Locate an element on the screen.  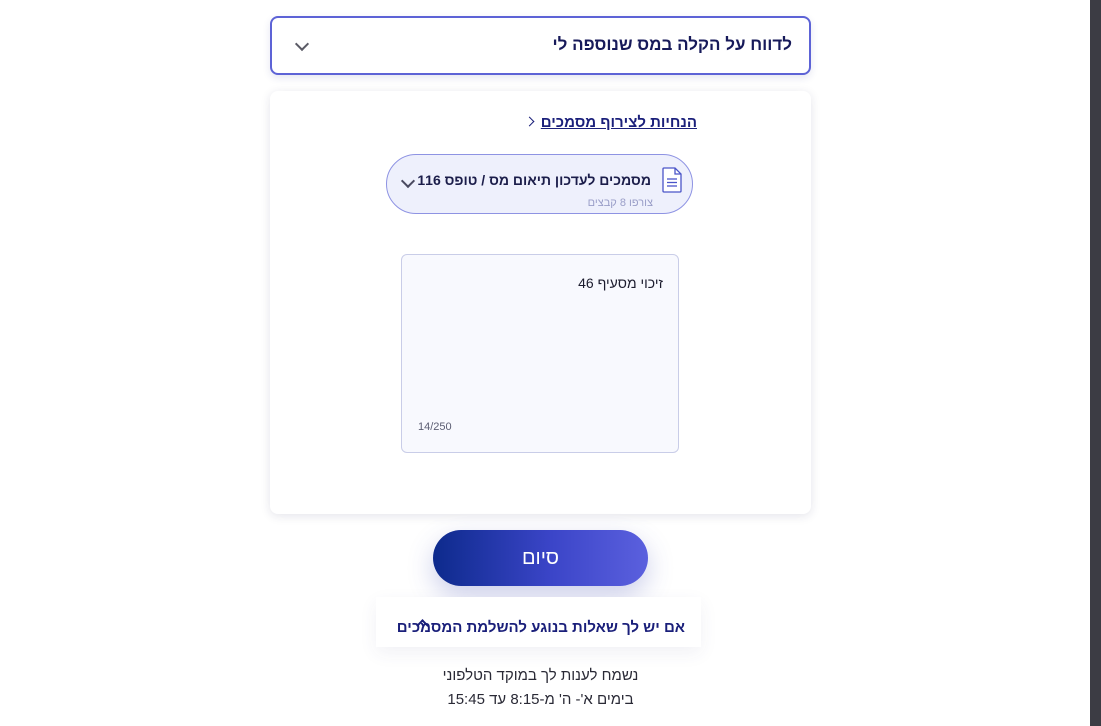
contact-hours: בימים א'- ה' מ-8:15 עד 15:45 is located at coordinates (540, 699).